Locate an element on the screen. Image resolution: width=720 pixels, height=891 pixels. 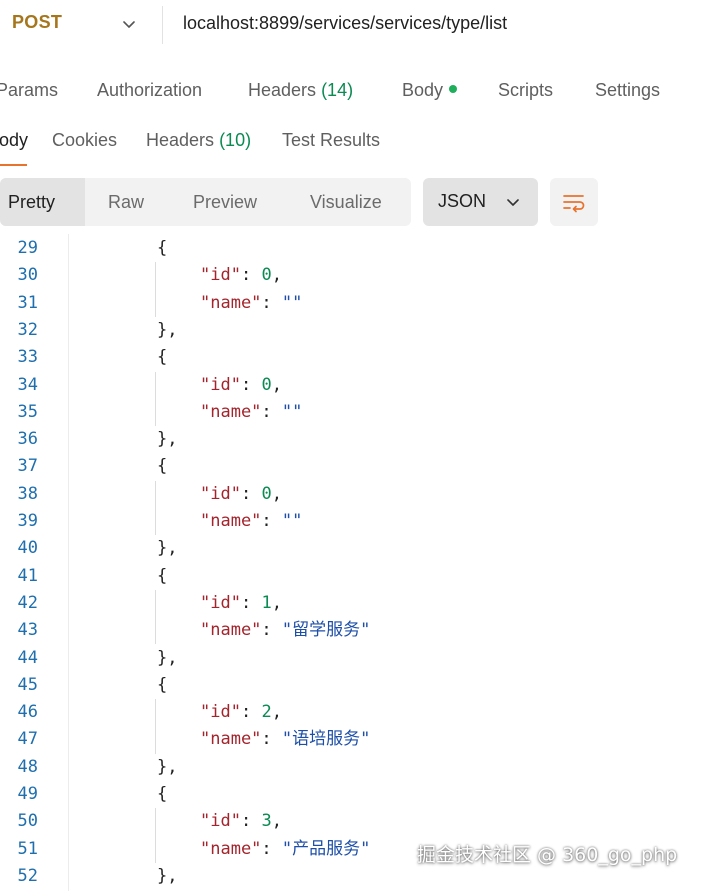
tab-authorization: Authorization is located at coordinates (149, 90).